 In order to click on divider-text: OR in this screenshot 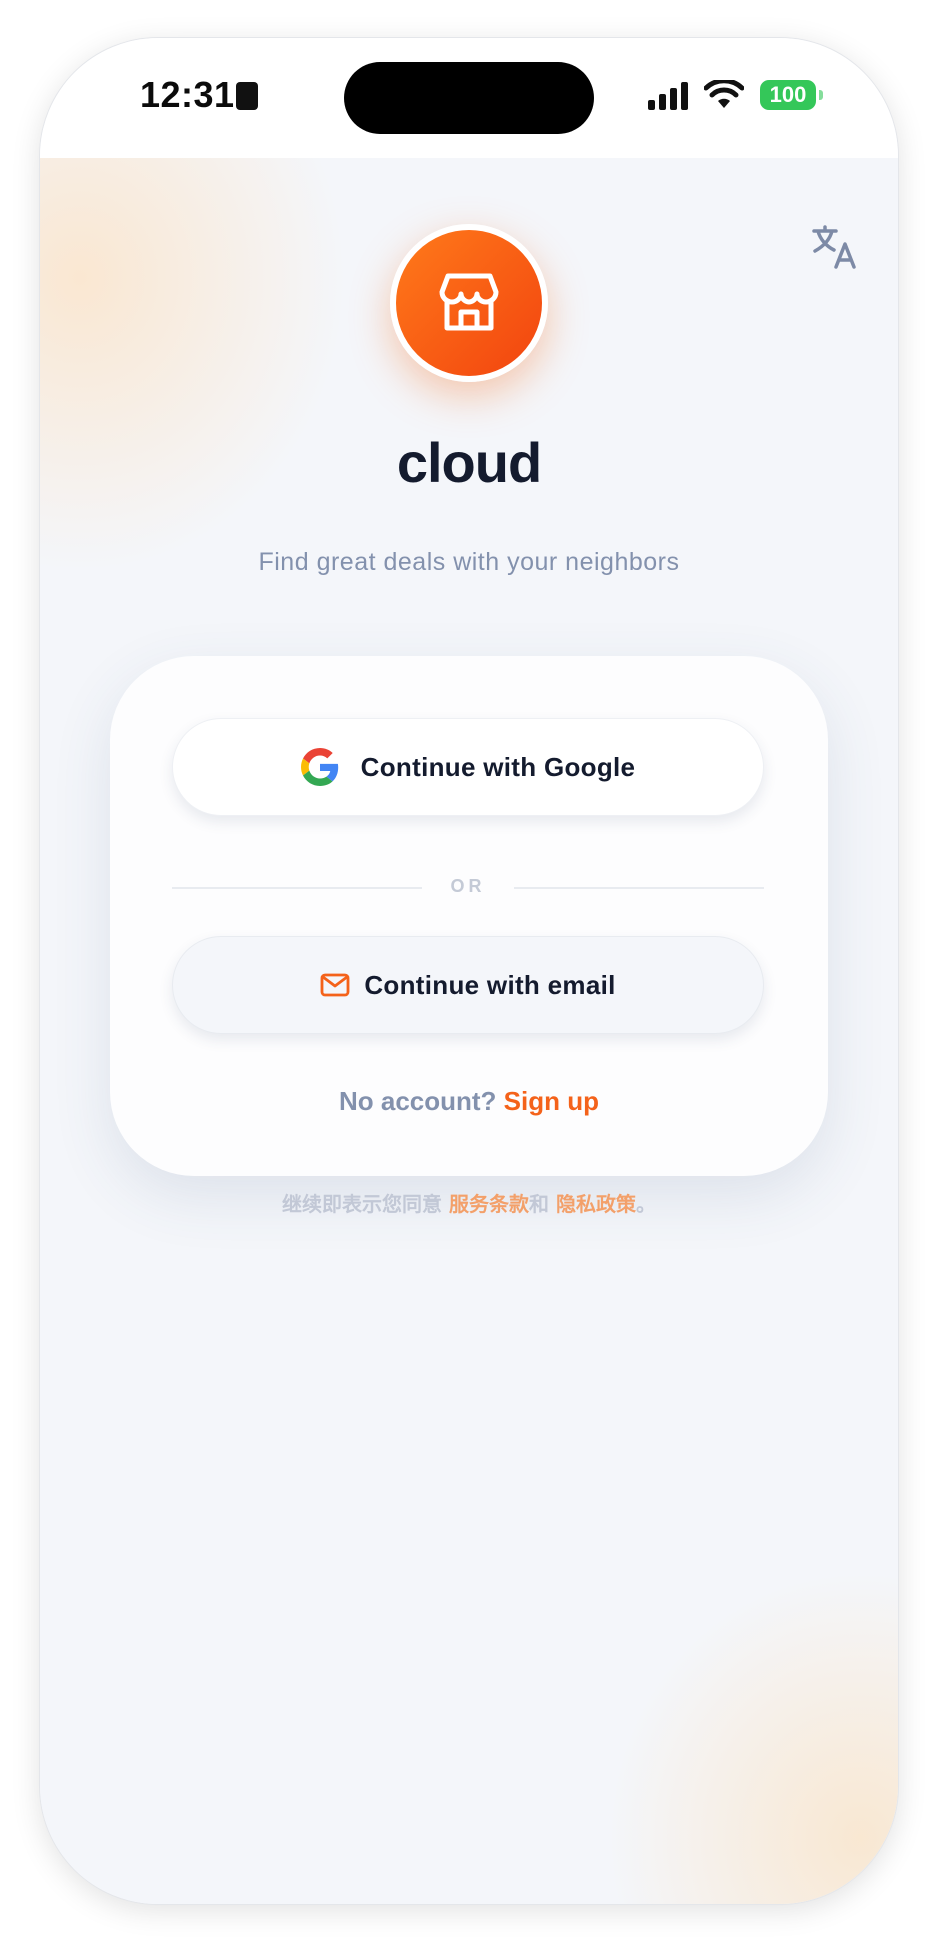, I will do `click(468, 886)`.